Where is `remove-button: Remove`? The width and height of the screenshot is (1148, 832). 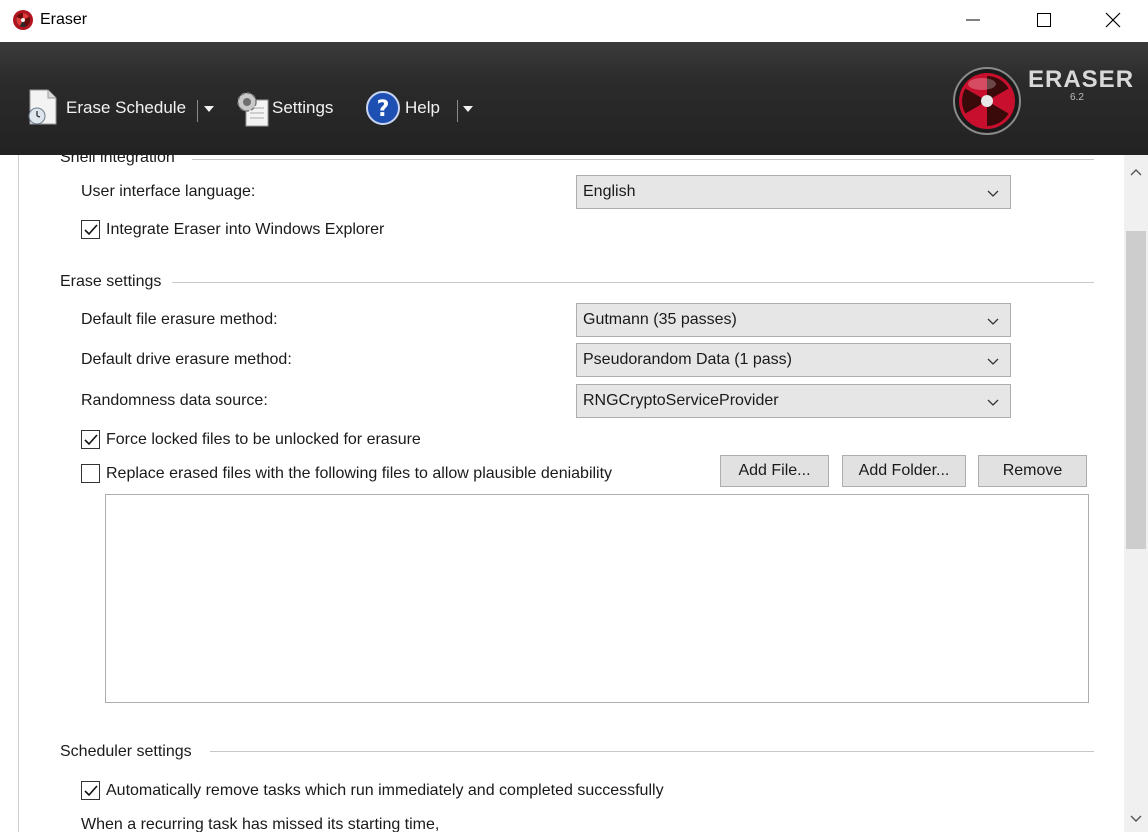 remove-button: Remove is located at coordinates (1032, 471).